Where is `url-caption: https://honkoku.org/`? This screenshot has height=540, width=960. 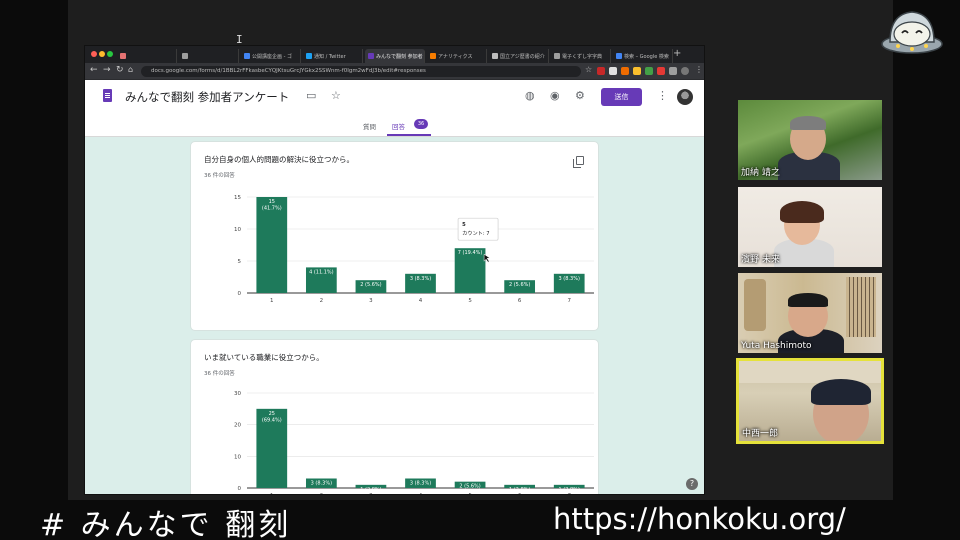
url-caption: https://honkoku.org/ is located at coordinates (699, 519).